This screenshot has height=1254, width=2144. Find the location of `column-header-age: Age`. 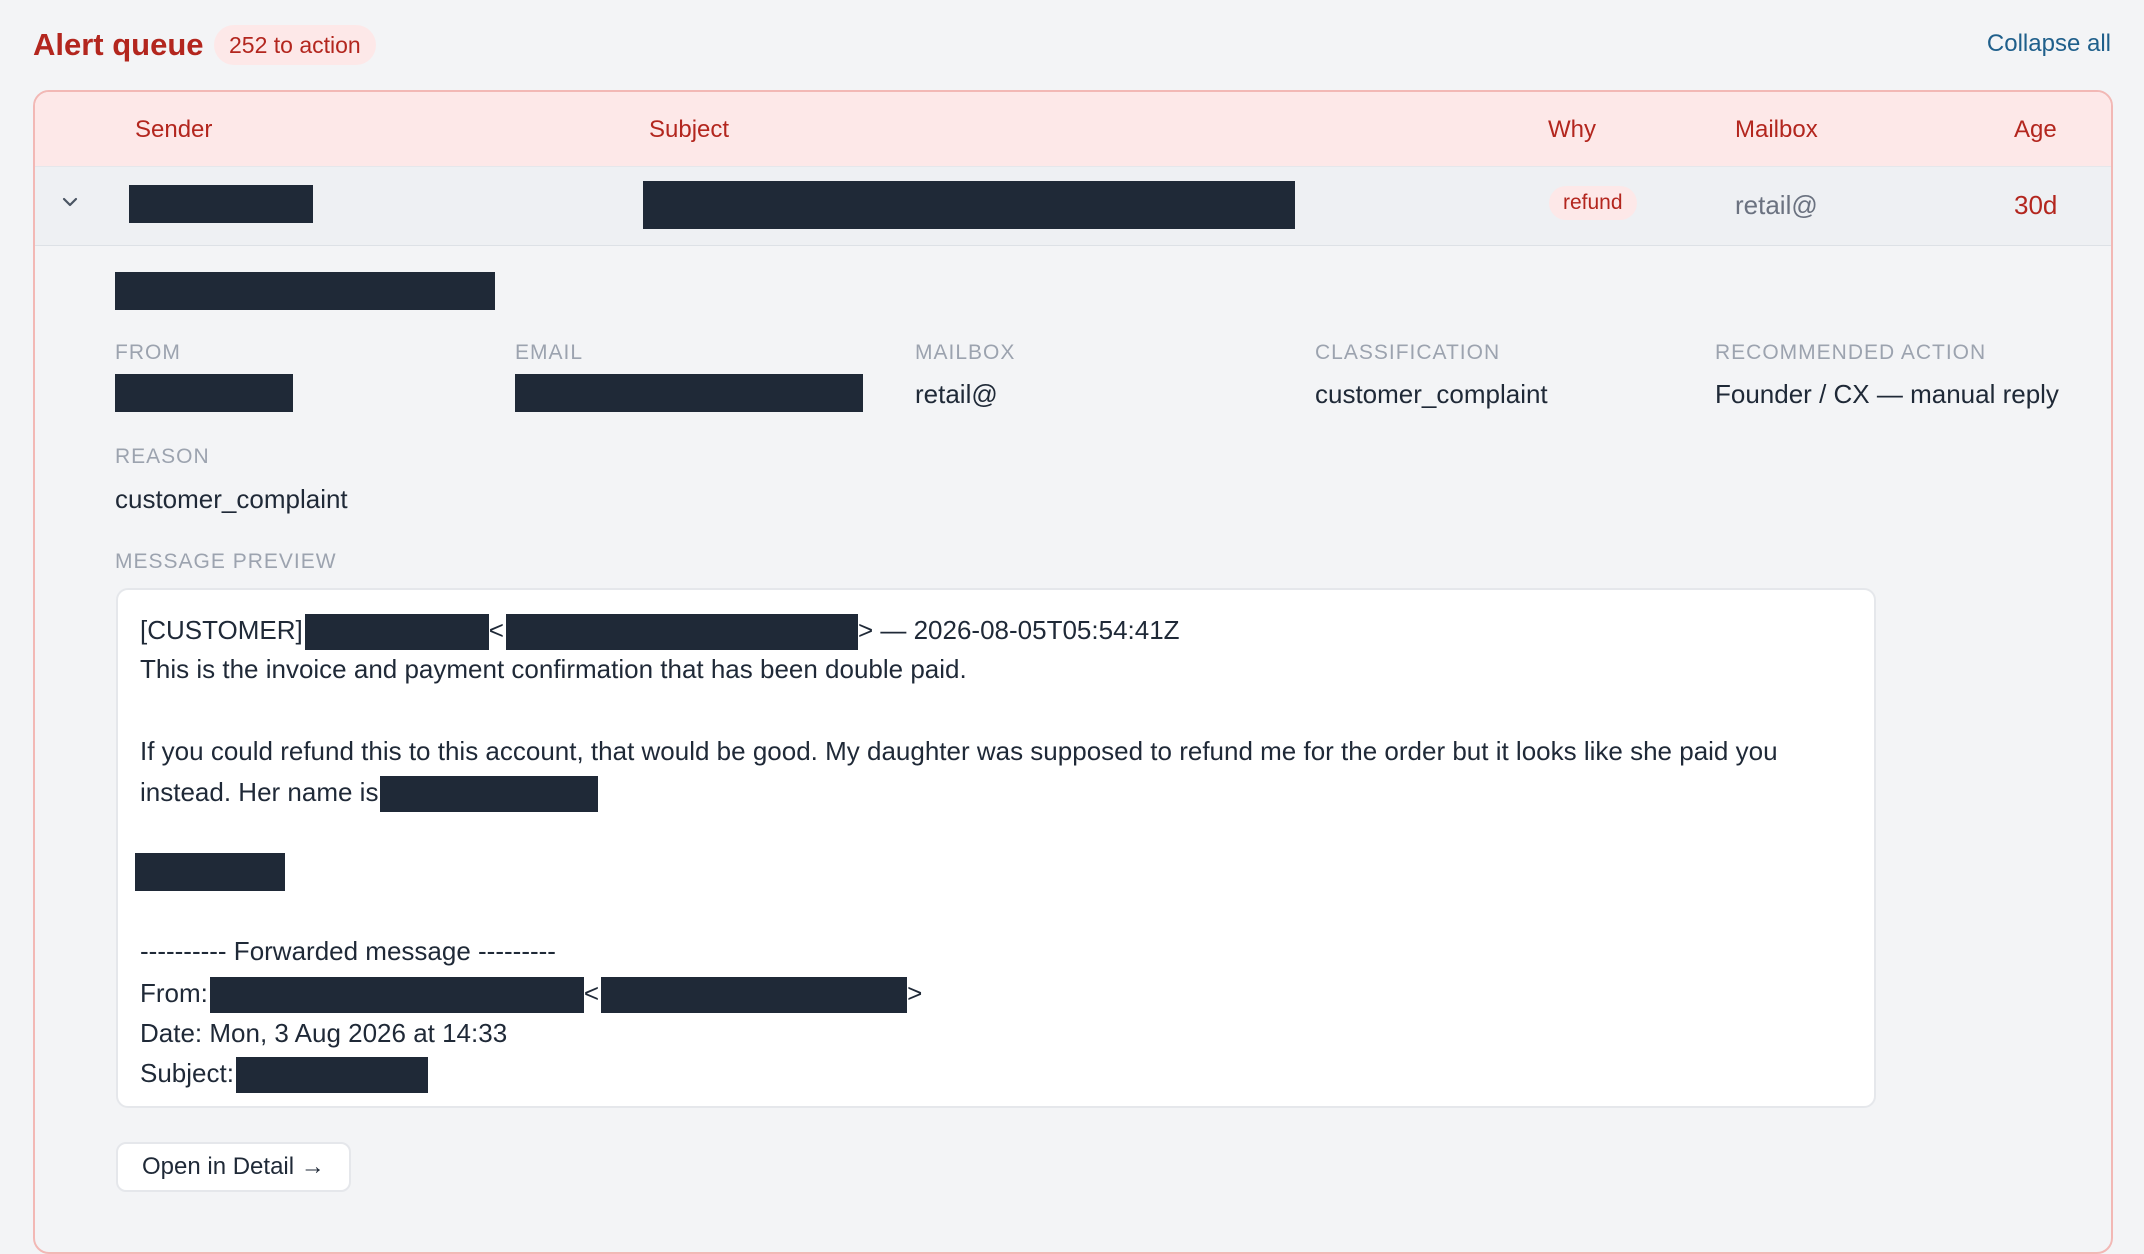

column-header-age: Age is located at coordinates (2035, 130).